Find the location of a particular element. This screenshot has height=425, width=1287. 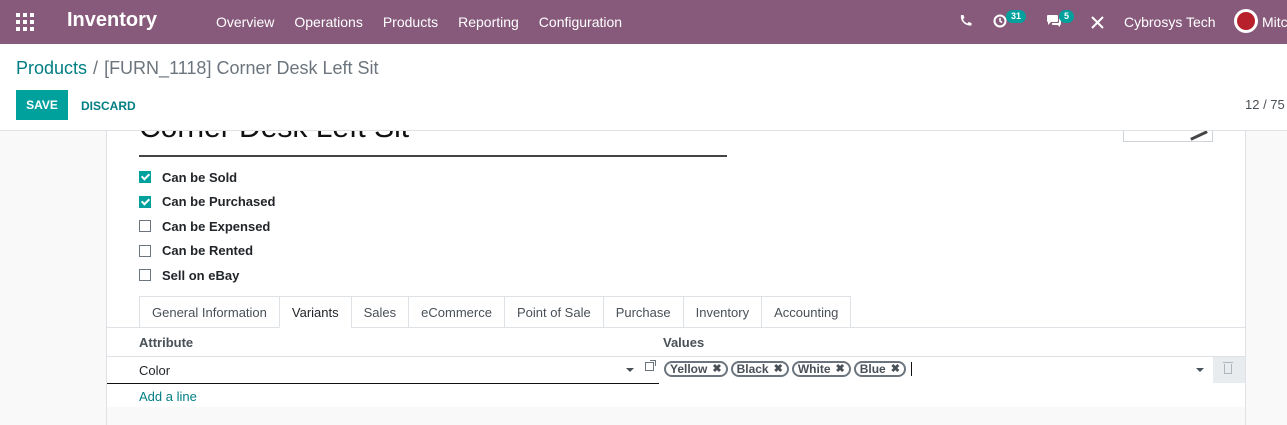

tab-variants: Variants is located at coordinates (314, 312).